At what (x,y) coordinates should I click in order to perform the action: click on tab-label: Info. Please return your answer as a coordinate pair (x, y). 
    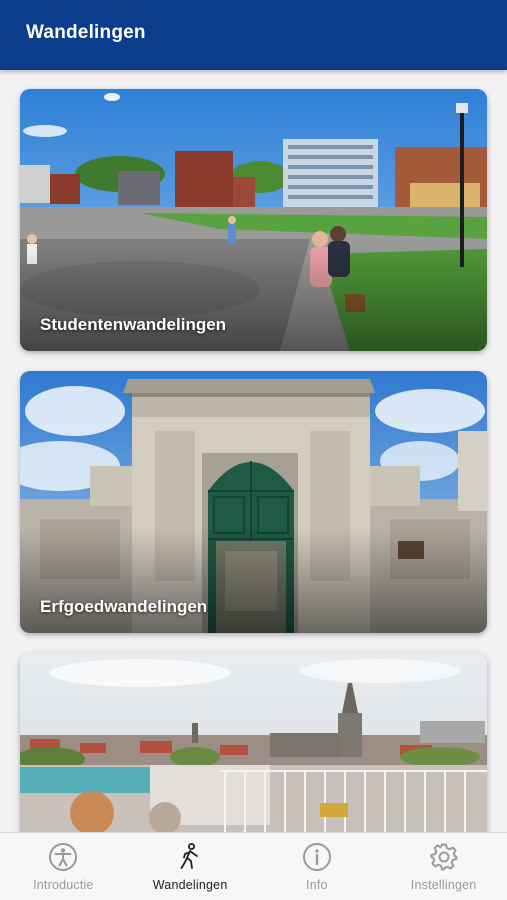
    Looking at the image, I should click on (317, 885).